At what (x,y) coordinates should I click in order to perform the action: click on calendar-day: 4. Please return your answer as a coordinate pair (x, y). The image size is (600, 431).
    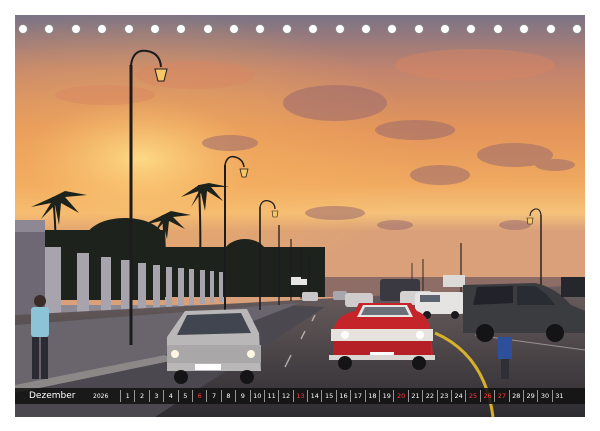
    Looking at the image, I should click on (170, 396).